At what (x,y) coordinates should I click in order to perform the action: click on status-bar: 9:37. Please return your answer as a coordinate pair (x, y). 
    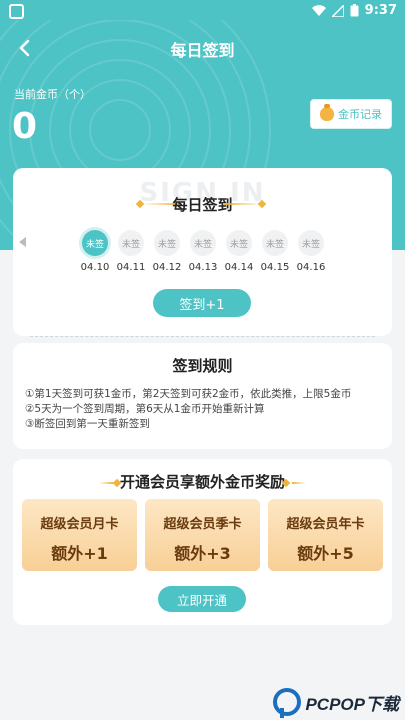
    Looking at the image, I should click on (202, 12).